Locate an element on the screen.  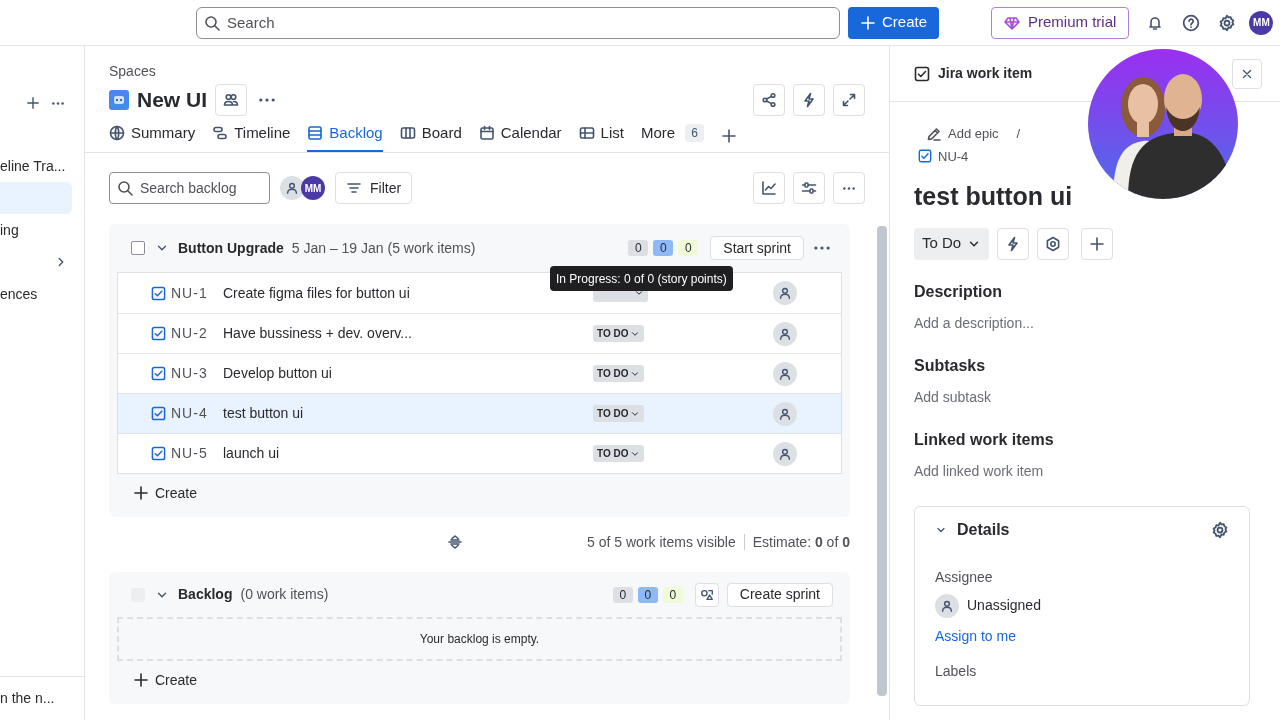
search-field: Search is located at coordinates (518, 22).